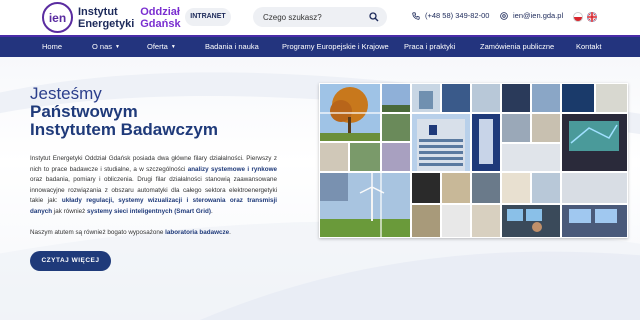 The height and width of the screenshot is (320, 640). What do you see at coordinates (70, 261) in the screenshot?
I see `read-more-button: CZYTAJ WIĘCEJ` at bounding box center [70, 261].